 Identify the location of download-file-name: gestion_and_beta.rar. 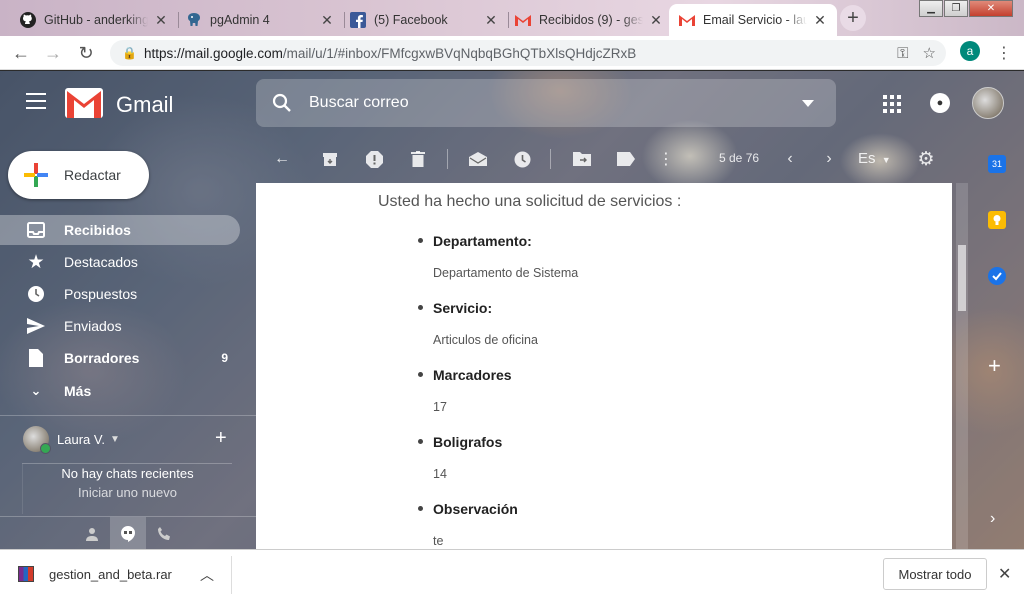
(110, 574).